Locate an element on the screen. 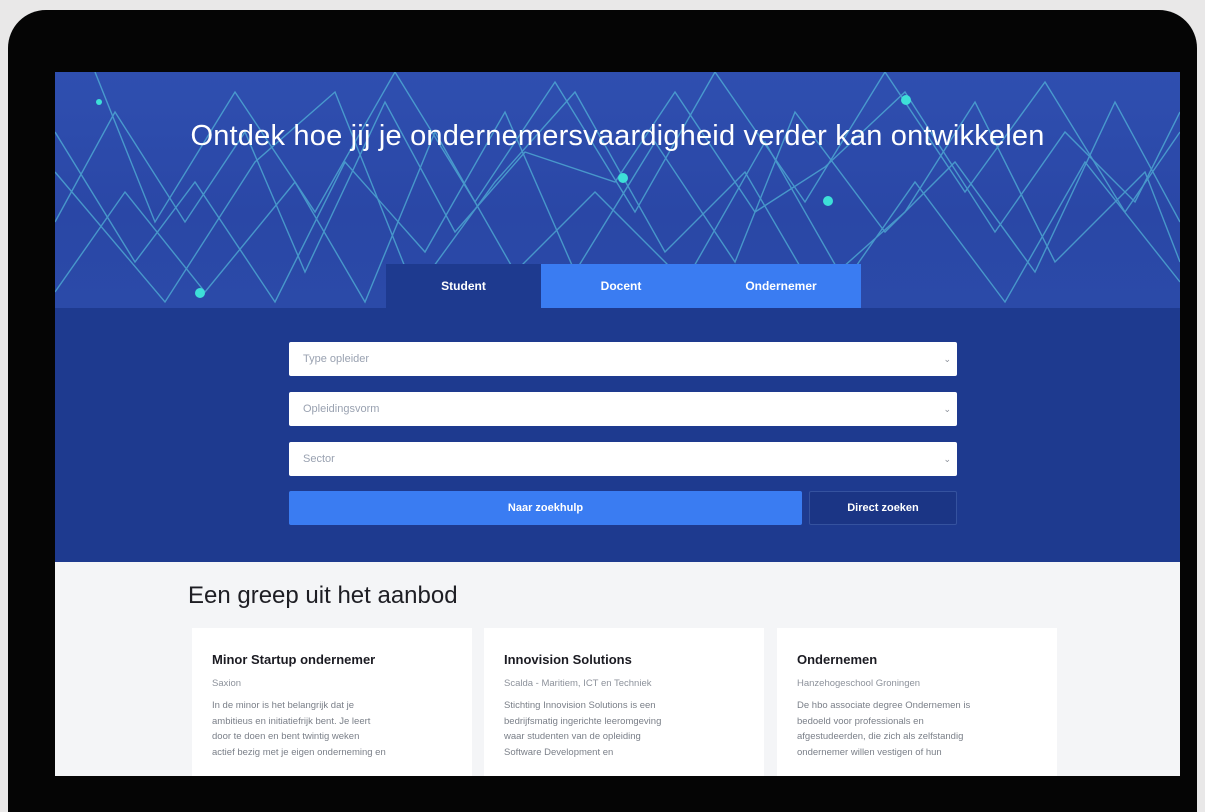 Image resolution: width=1205 pixels, height=812 pixels. opleidingsvorm-select: Opleidingsvorm ⌄ is located at coordinates (623, 409).